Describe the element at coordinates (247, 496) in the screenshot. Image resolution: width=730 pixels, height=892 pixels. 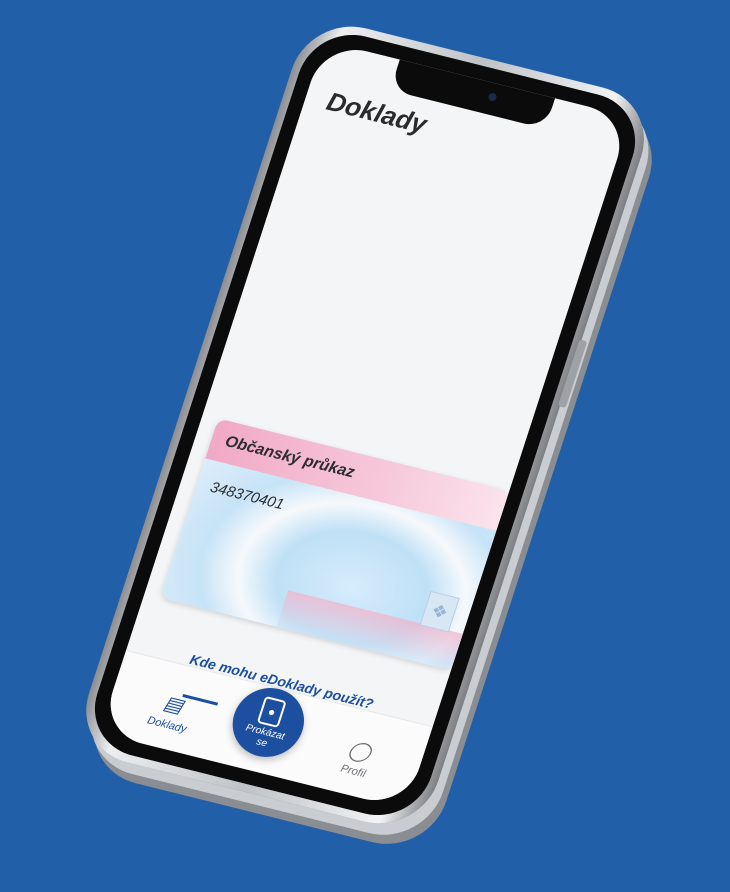
I see `card-number: 348370401` at that location.